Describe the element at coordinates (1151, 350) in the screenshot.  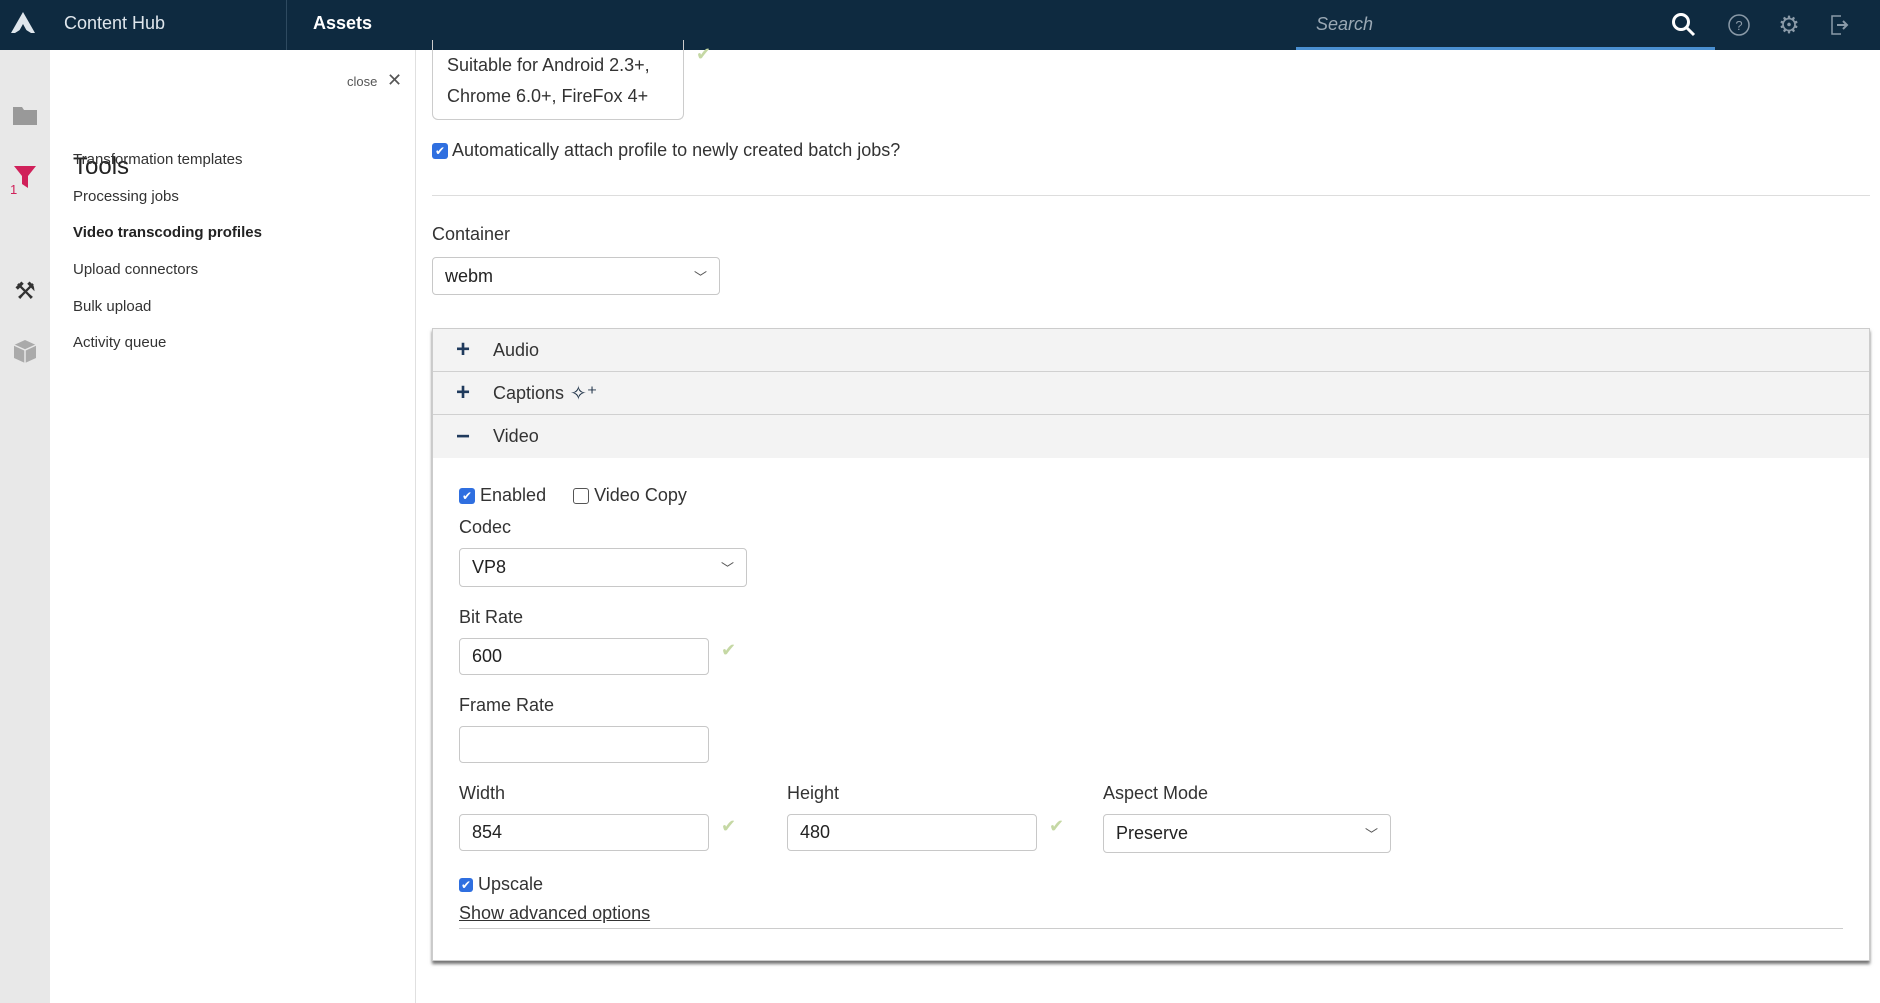
I see `section-audio: + Audio` at that location.